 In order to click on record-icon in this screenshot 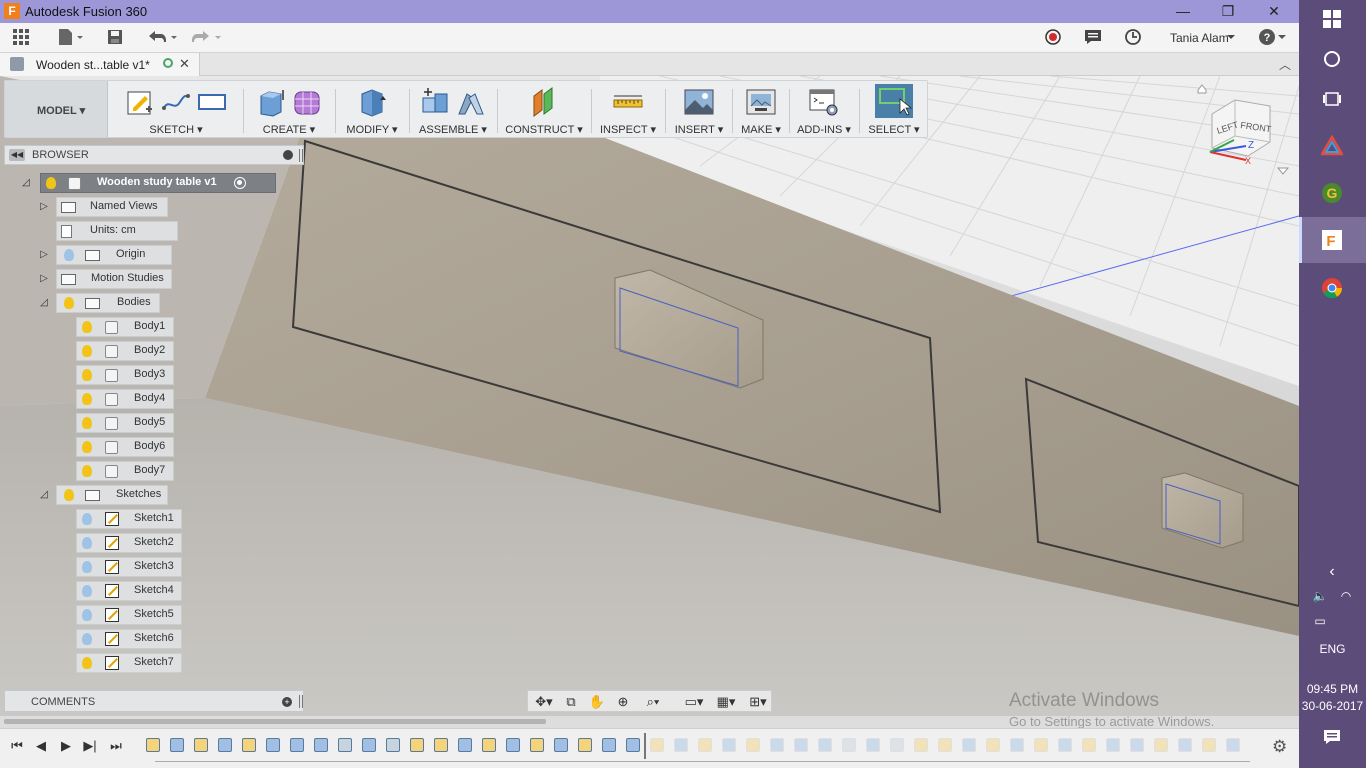, I will do `click(1053, 38)`.